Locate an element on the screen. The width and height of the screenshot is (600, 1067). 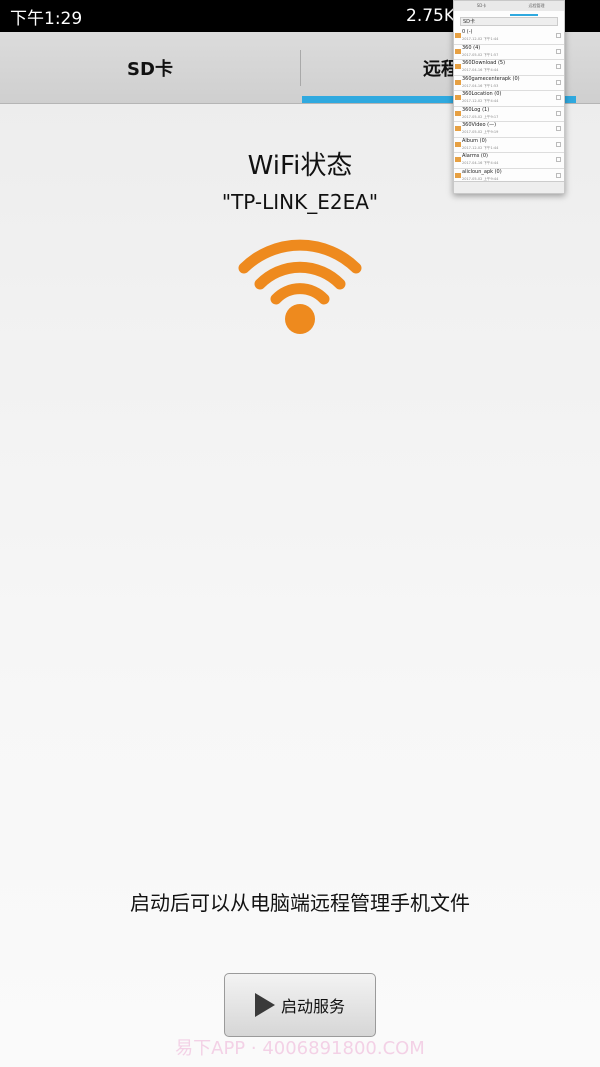
wifi-arcs is located at coordinates (300, 272).